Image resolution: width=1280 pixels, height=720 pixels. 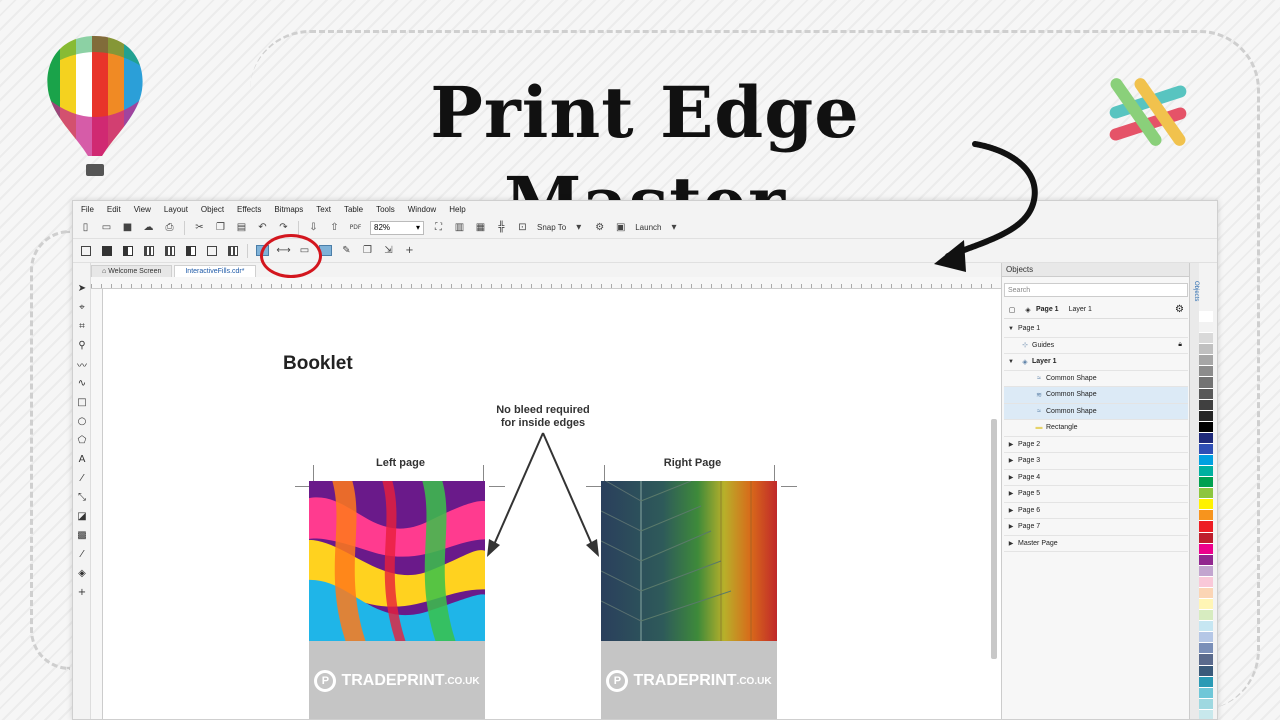 What do you see at coordinates (283, 227) in the screenshot?
I see `redo-icon: ↷` at bounding box center [283, 227].